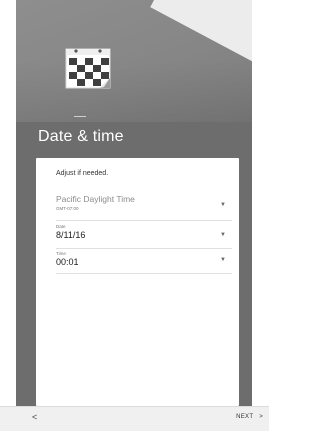 Image resolution: width=320 pixels, height=431 pixels. What do you see at coordinates (261, 417) in the screenshot?
I see `chevron-right-icon: >` at bounding box center [261, 417].